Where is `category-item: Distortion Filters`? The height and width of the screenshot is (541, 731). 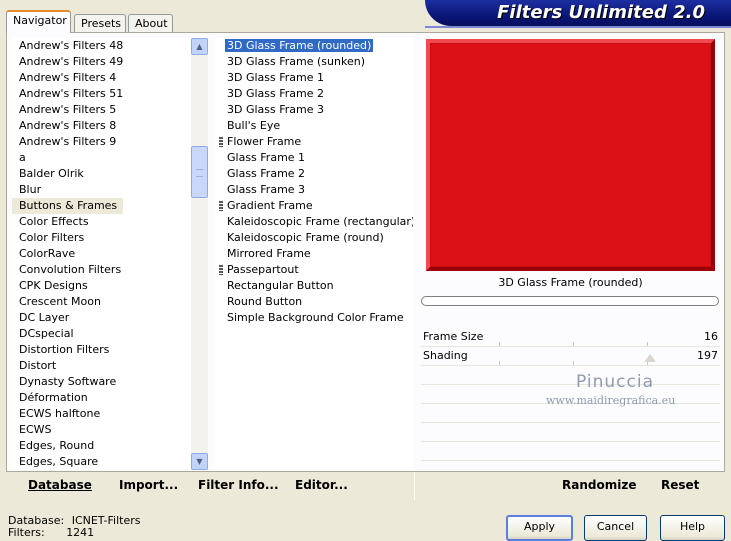 category-item: Distortion Filters is located at coordinates (101, 350).